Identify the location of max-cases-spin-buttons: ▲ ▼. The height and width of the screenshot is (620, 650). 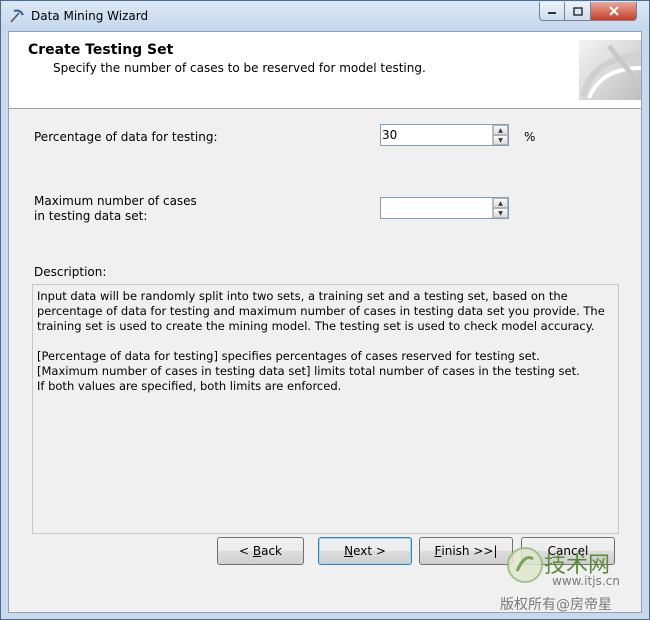
(500, 208).